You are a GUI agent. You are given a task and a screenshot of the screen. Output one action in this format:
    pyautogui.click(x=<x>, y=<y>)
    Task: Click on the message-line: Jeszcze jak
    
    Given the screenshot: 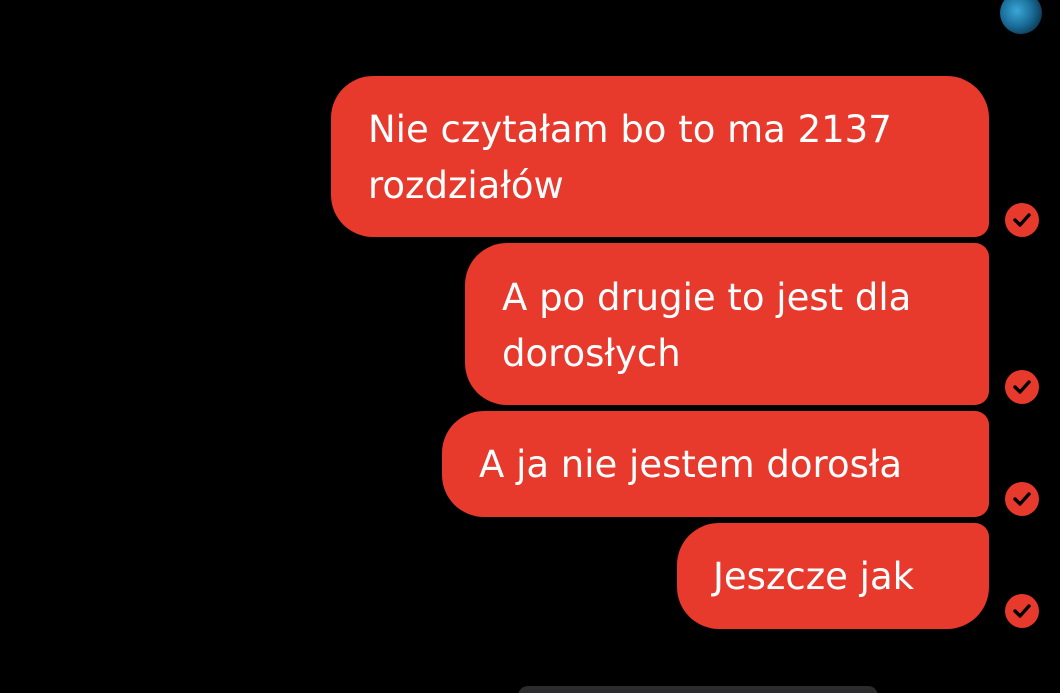 What is the action you would take?
    pyautogui.click(x=814, y=576)
    